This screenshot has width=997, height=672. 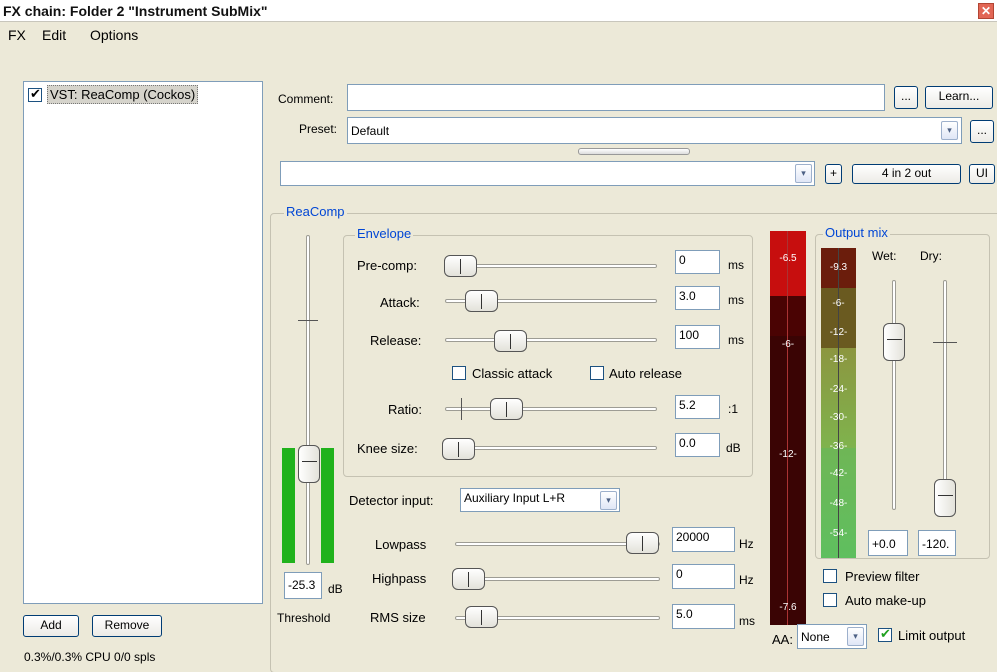 What do you see at coordinates (304, 618) in the screenshot?
I see `threshold-label: Threshold` at bounding box center [304, 618].